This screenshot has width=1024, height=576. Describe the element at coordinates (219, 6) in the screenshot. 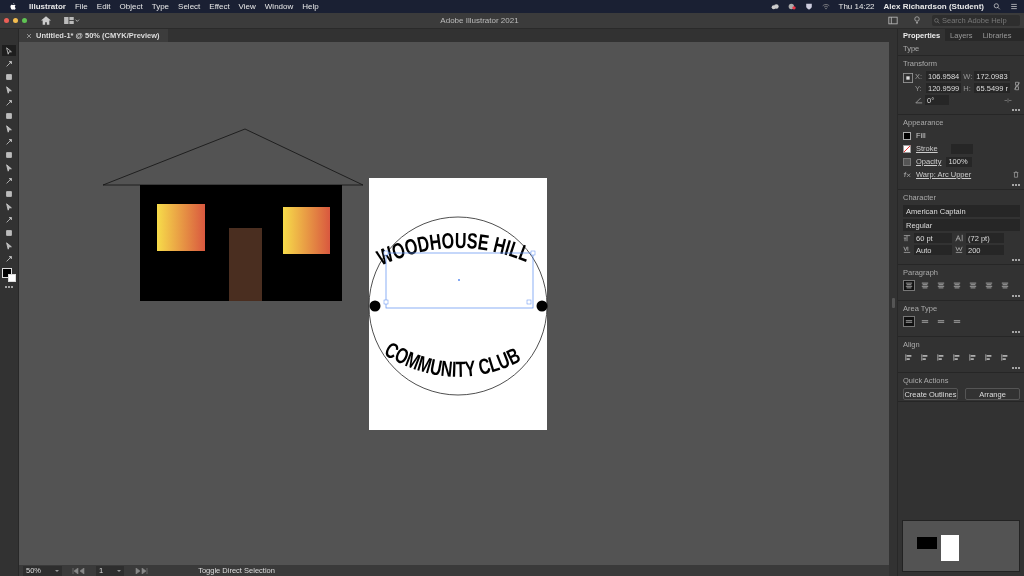

I see `menu-item: Effect` at that location.